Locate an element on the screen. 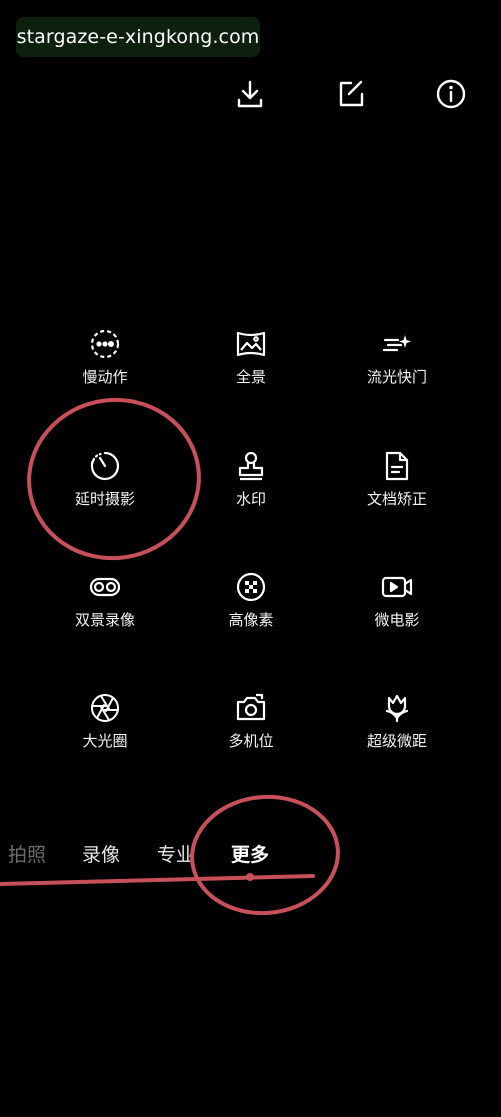 This screenshot has width=501, height=1117. tab-photo: 拍照 is located at coordinates (27, 853).